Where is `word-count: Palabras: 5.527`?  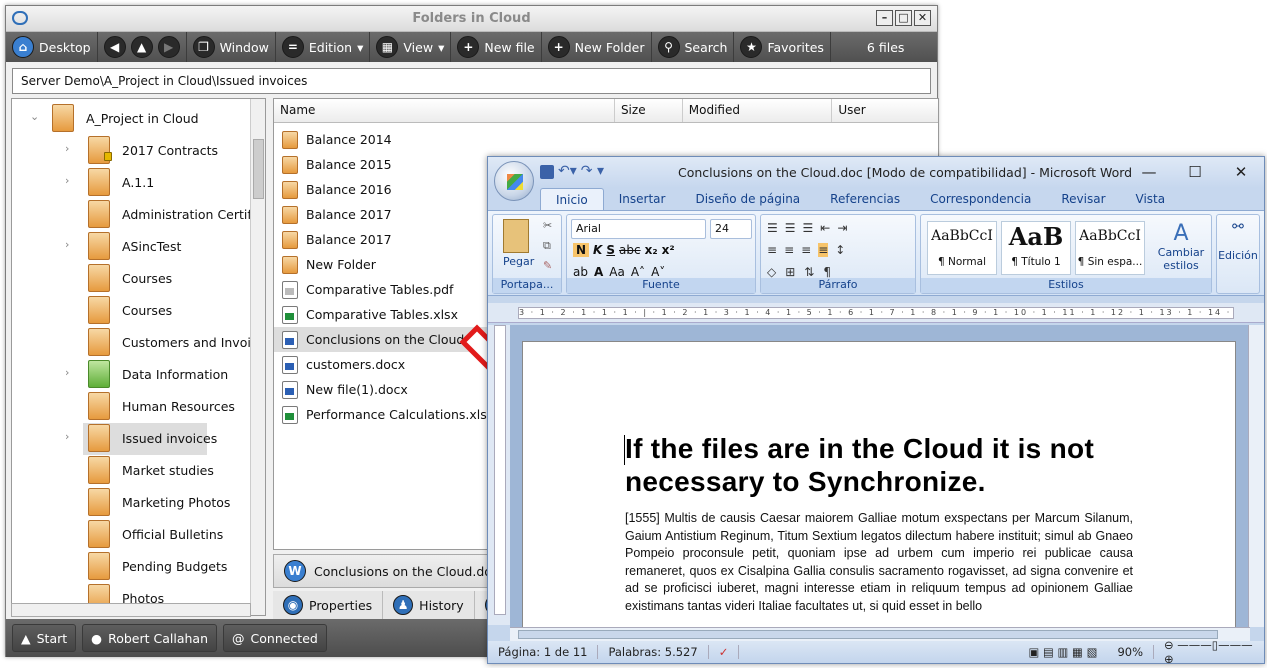
word-count: Palabras: 5.527 is located at coordinates (653, 652).